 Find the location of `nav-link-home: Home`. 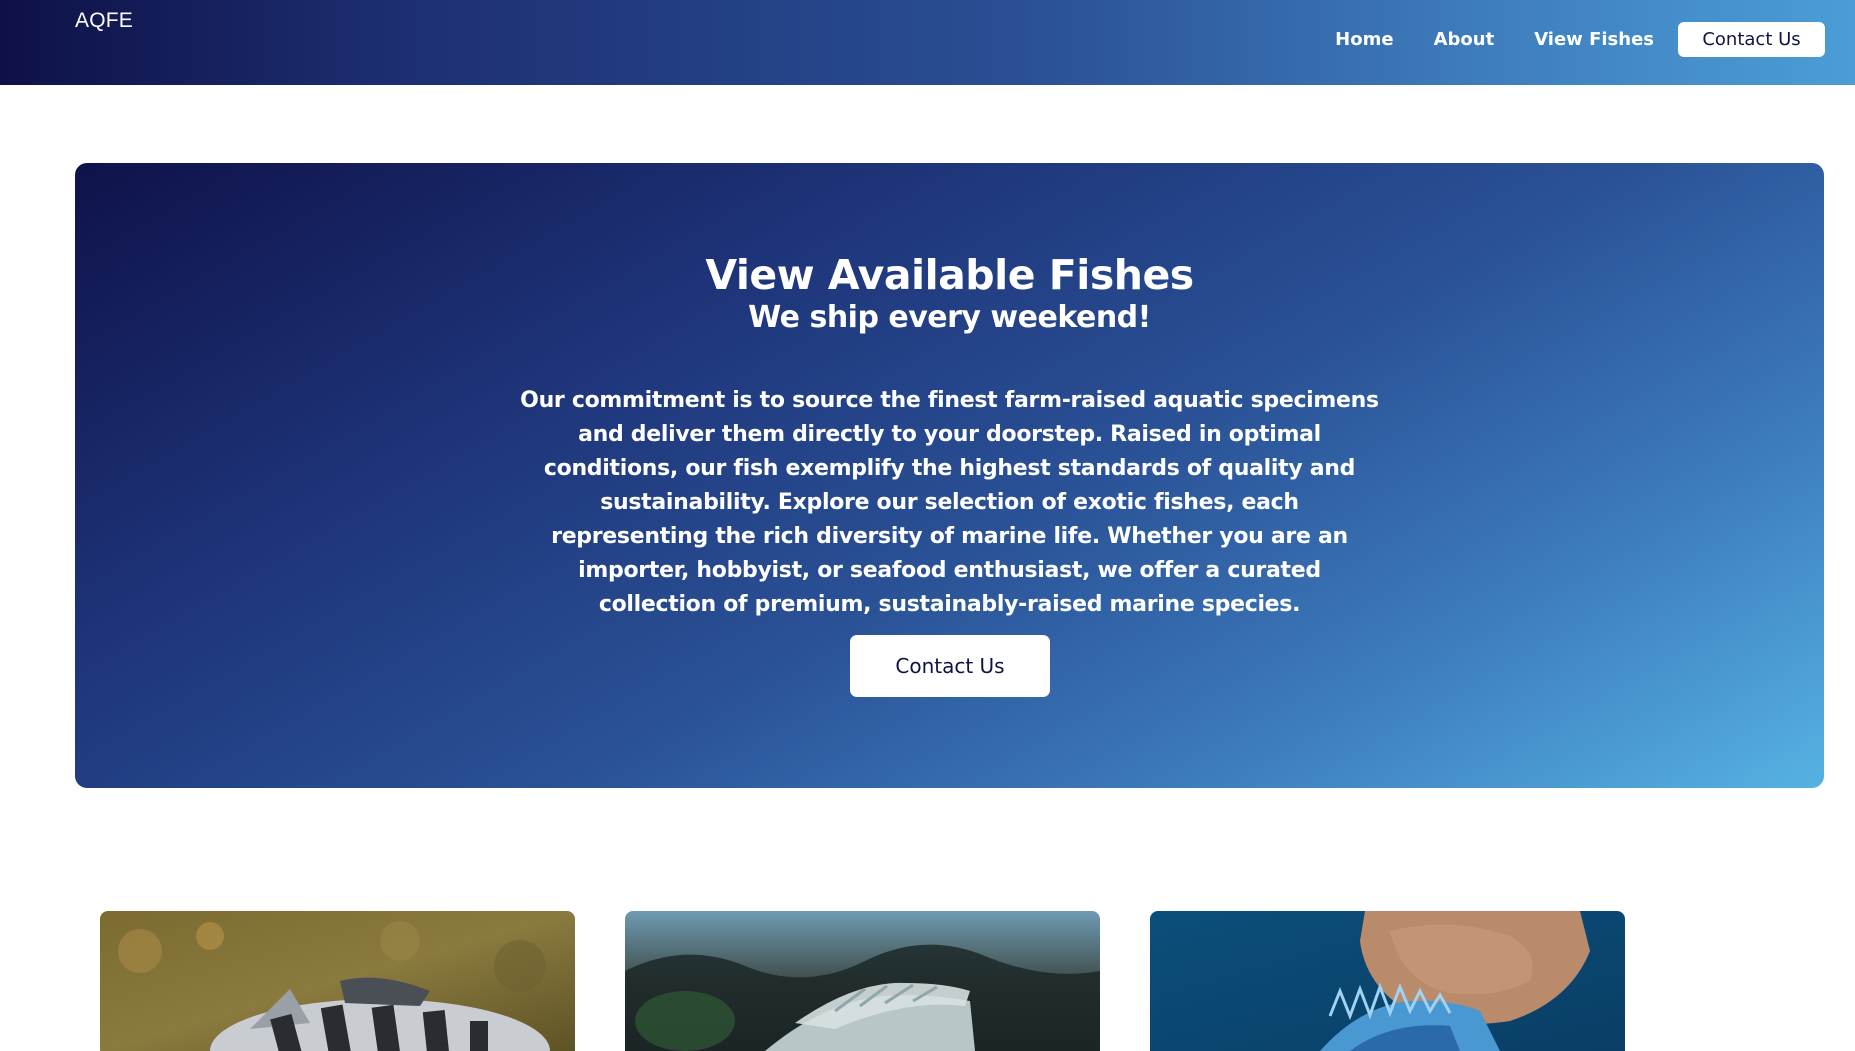

nav-link-home: Home is located at coordinates (1364, 39).